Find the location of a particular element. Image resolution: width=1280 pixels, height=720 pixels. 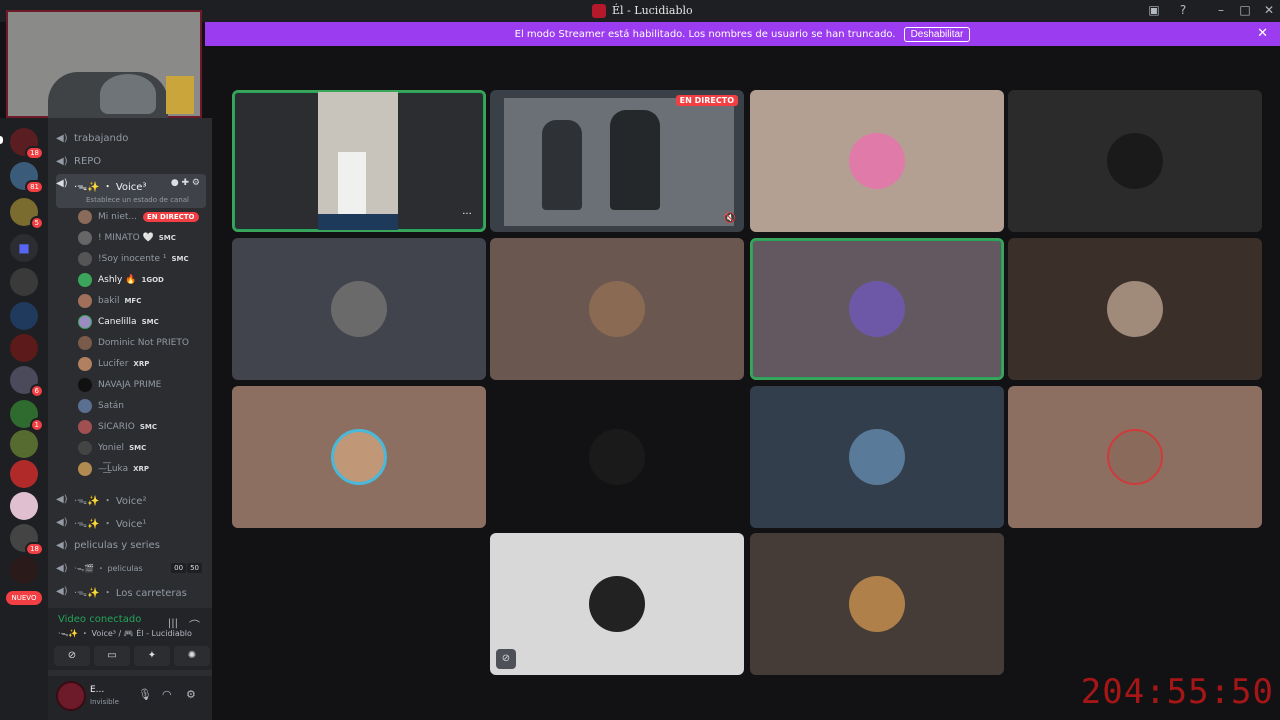

live-tag: EN DIRECTO is located at coordinates (706, 100).